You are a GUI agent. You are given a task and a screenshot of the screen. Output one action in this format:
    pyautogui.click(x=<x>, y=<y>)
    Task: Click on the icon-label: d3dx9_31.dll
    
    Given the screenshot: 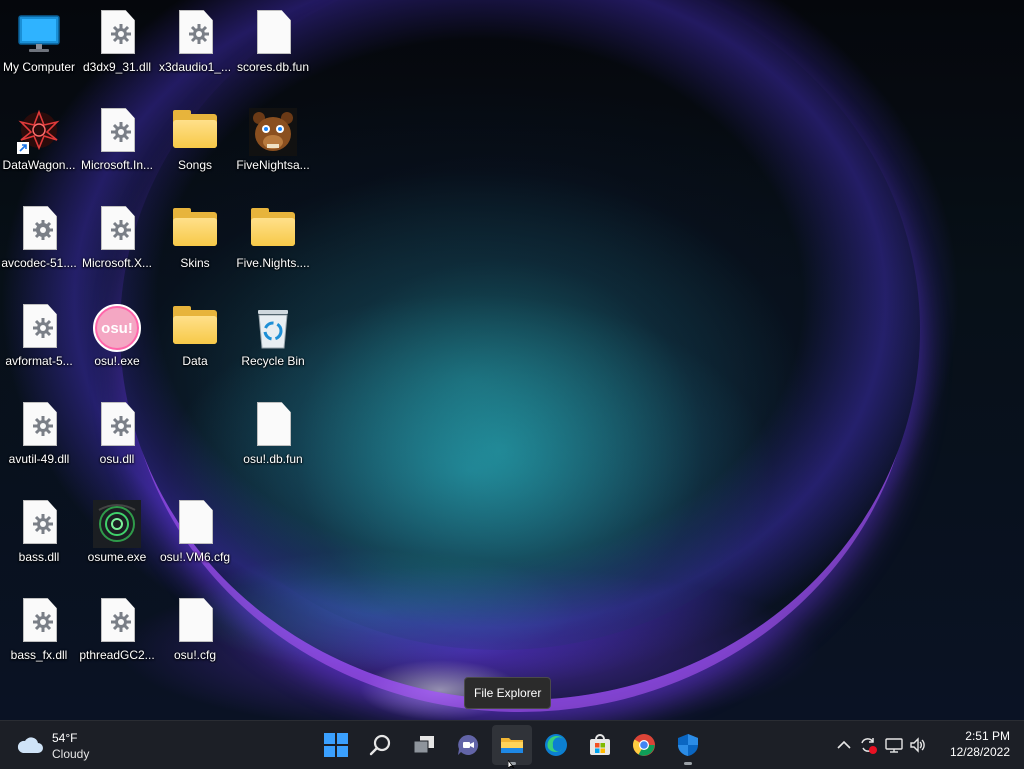 What is the action you would take?
    pyautogui.click(x=117, y=67)
    